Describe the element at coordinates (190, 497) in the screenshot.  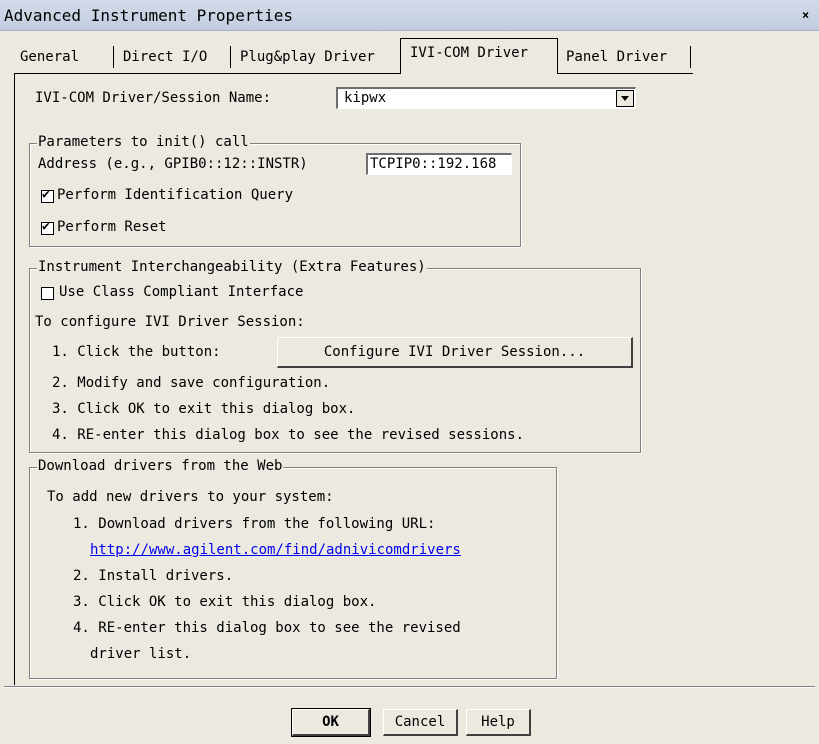
I see `download-heading: To add new drivers to your system:` at that location.